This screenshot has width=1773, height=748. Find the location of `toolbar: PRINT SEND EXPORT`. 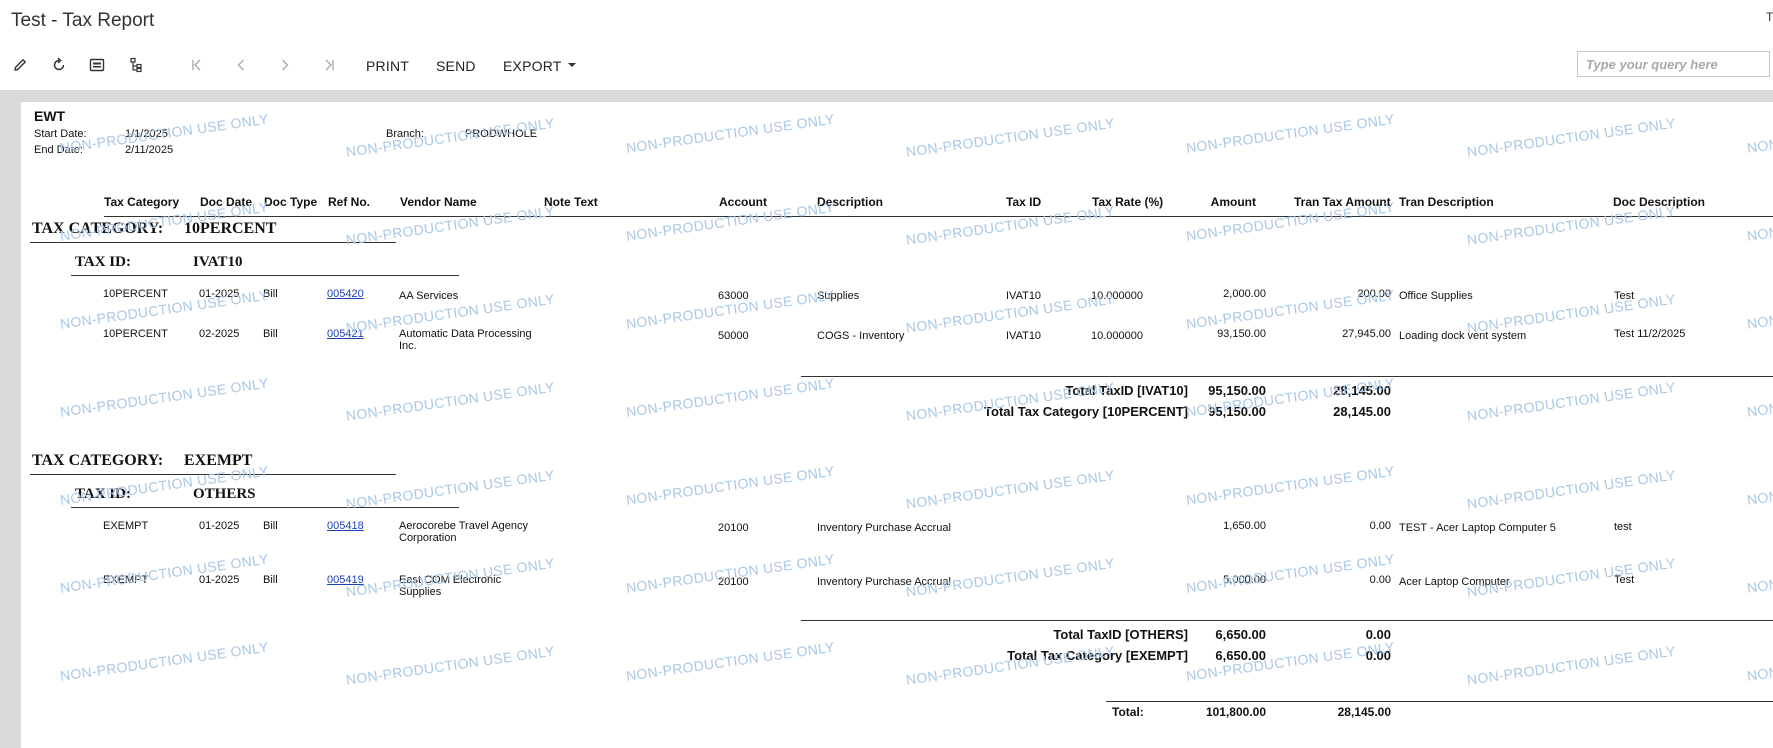

toolbar: PRINT SEND EXPORT is located at coordinates (886, 65).